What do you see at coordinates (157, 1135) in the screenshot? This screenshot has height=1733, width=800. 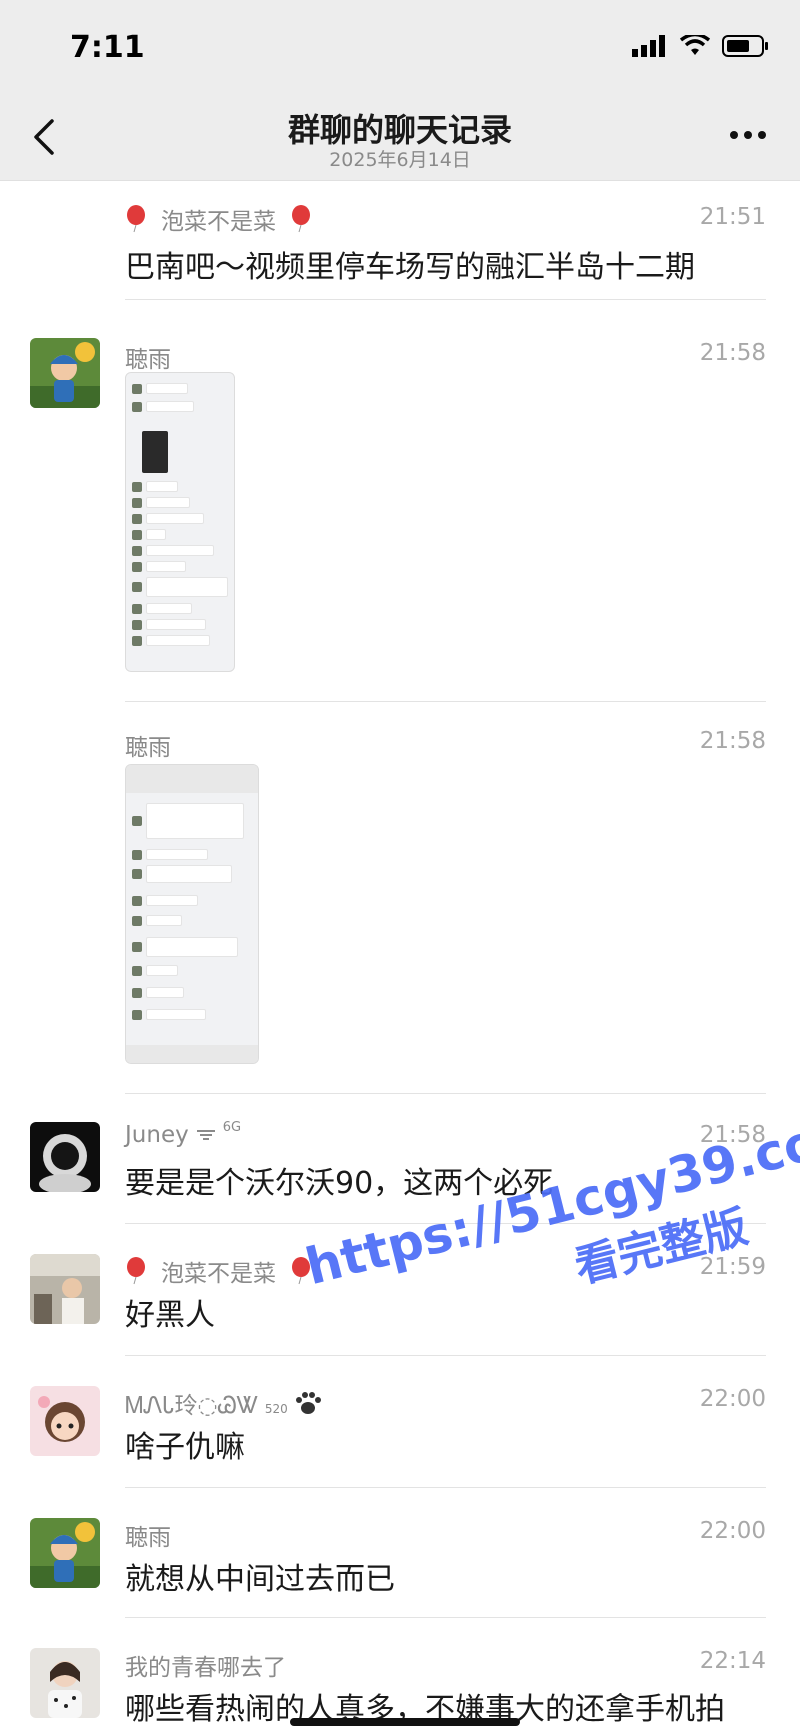 I see `sender-label: Juney` at bounding box center [157, 1135].